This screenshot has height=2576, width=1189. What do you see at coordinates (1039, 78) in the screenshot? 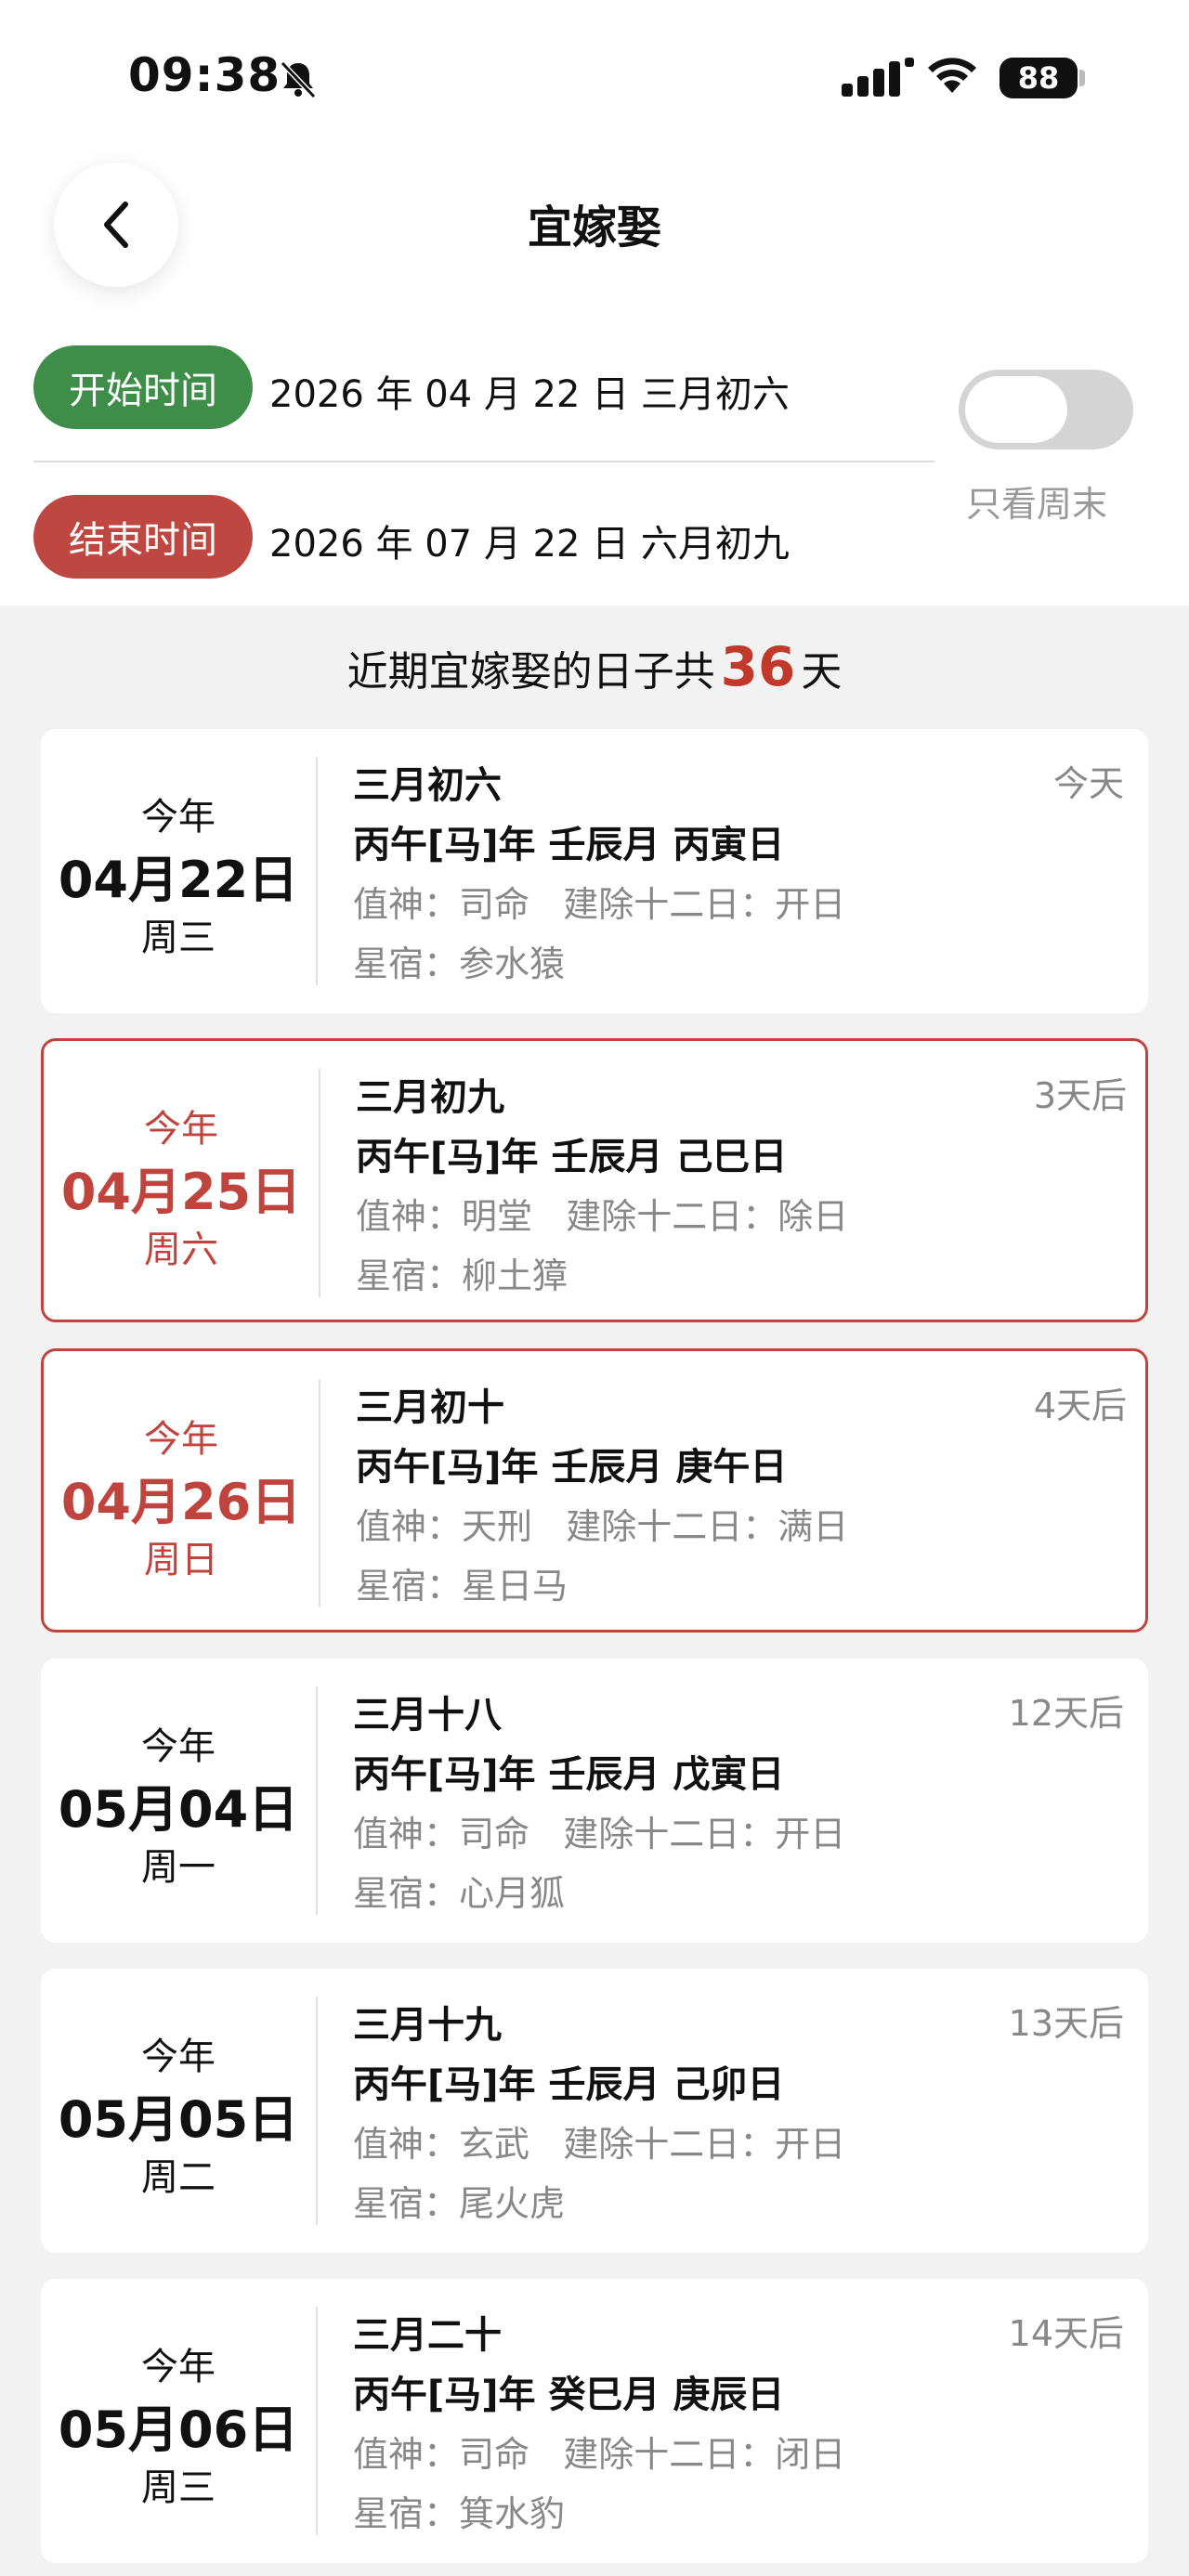
I see `battery-indicator: 88` at bounding box center [1039, 78].